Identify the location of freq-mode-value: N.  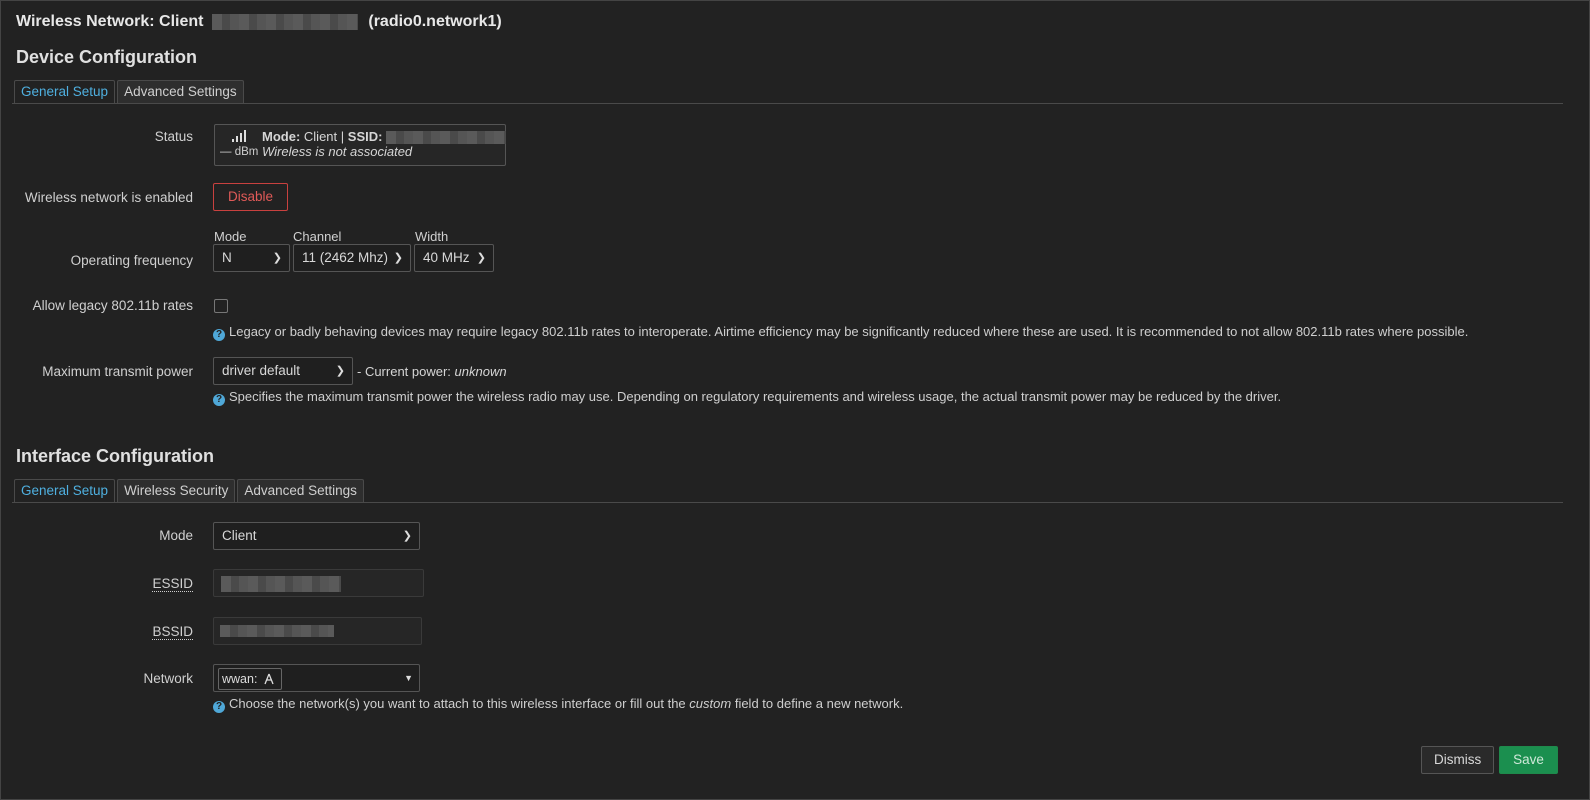
(227, 257).